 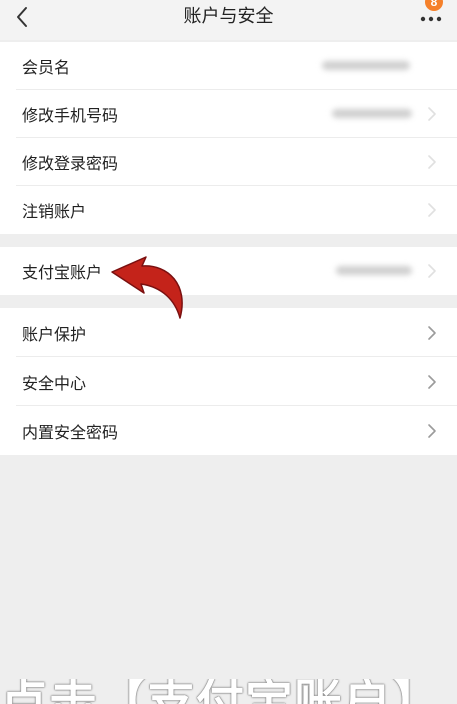 What do you see at coordinates (70, 433) in the screenshot?
I see `list-item-label: 内置安全密码` at bounding box center [70, 433].